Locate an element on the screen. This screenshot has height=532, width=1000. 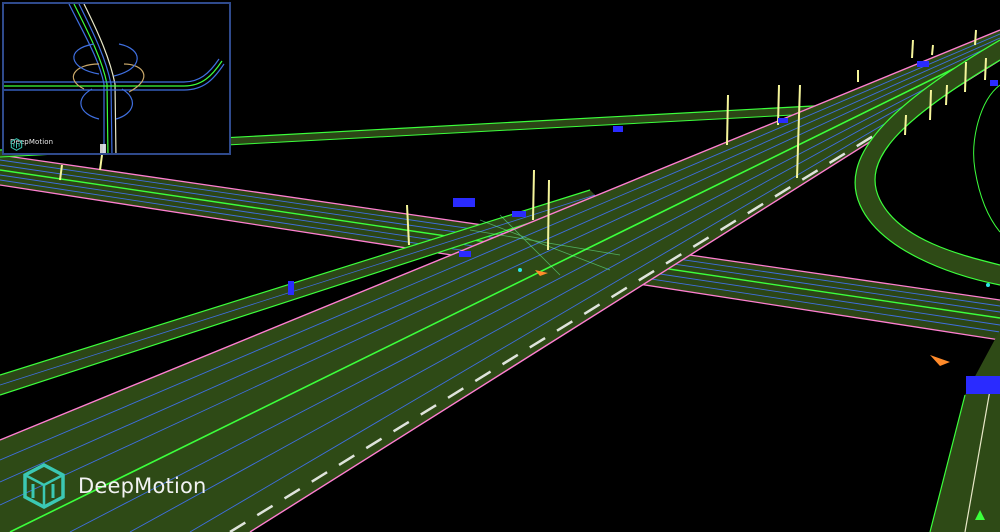
brand-watermark: DeepMotion is located at coordinates (113, 486).